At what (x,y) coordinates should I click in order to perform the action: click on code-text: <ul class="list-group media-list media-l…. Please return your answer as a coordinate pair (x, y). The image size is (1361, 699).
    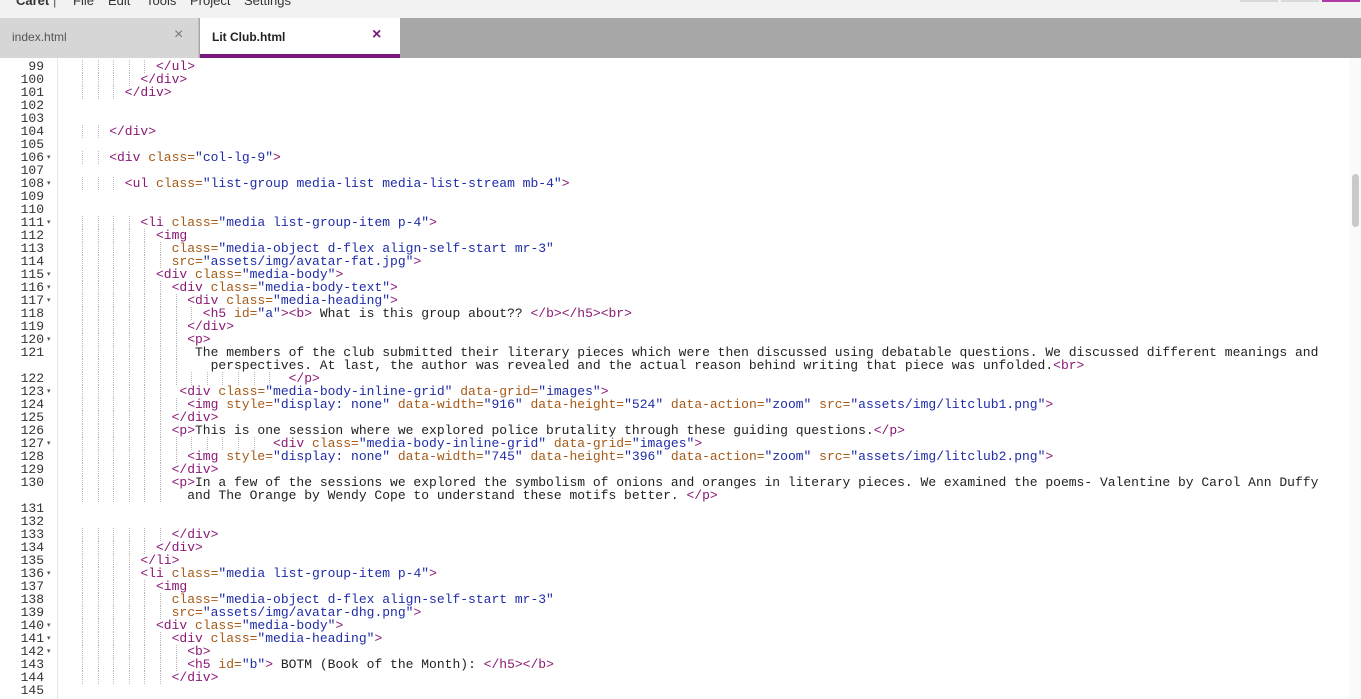
    Looking at the image, I should click on (347, 183).